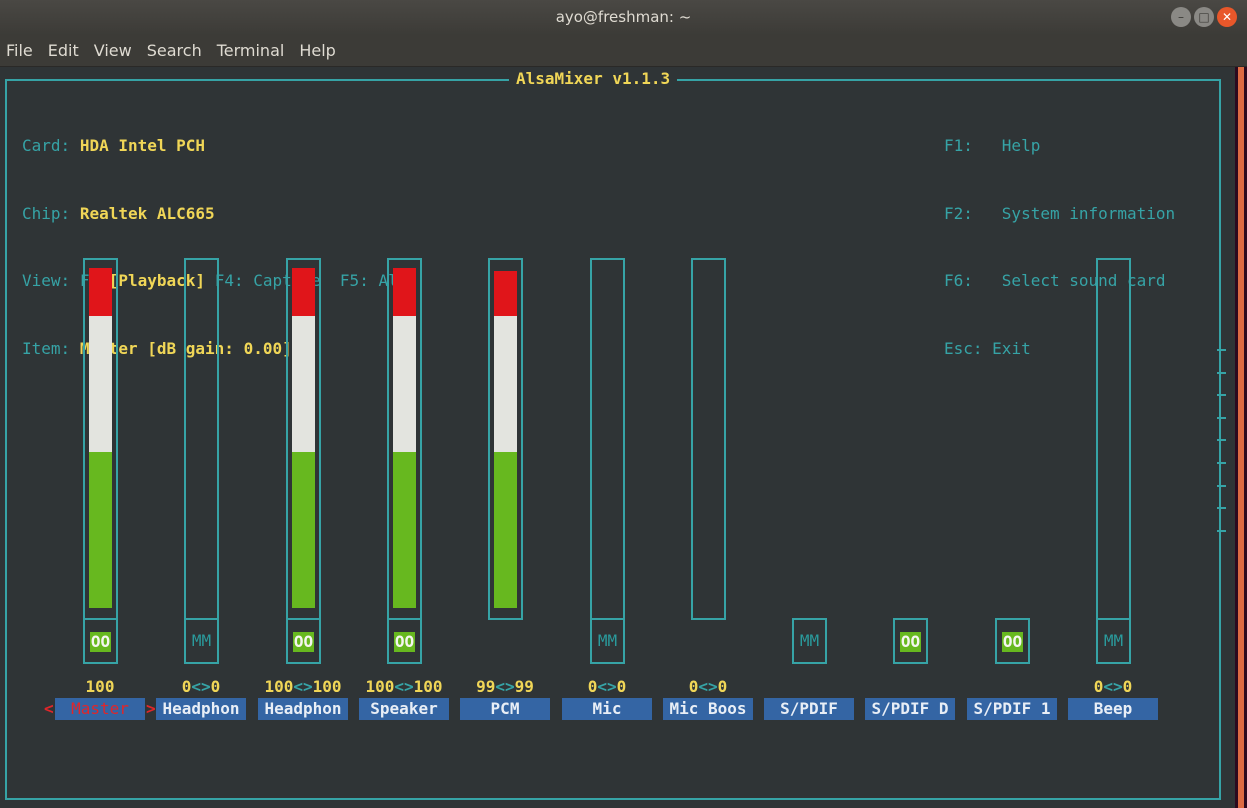 This screenshot has width=1247, height=808. What do you see at coordinates (19, 50) in the screenshot?
I see `menu-file: File` at bounding box center [19, 50].